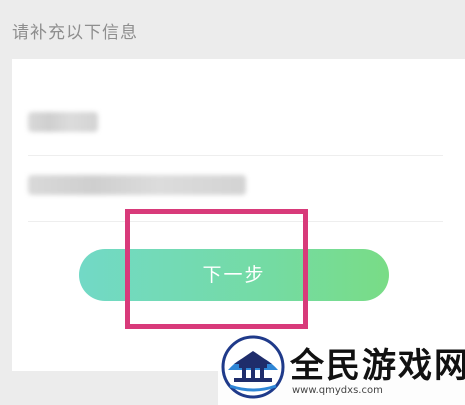  I want to click on watermark-site-name: 全民游戏网, so click(377, 366).